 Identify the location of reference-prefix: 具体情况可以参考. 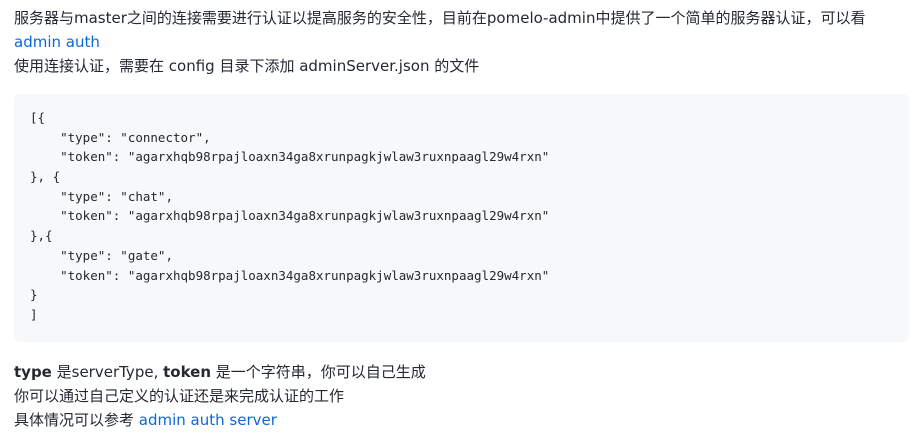
(76, 420).